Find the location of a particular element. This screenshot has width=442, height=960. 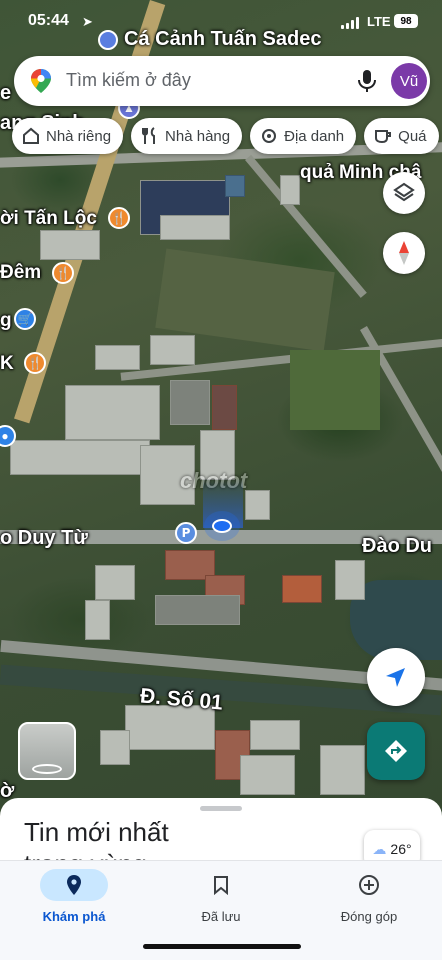

nav-label: Khám phá is located at coordinates (74, 916).